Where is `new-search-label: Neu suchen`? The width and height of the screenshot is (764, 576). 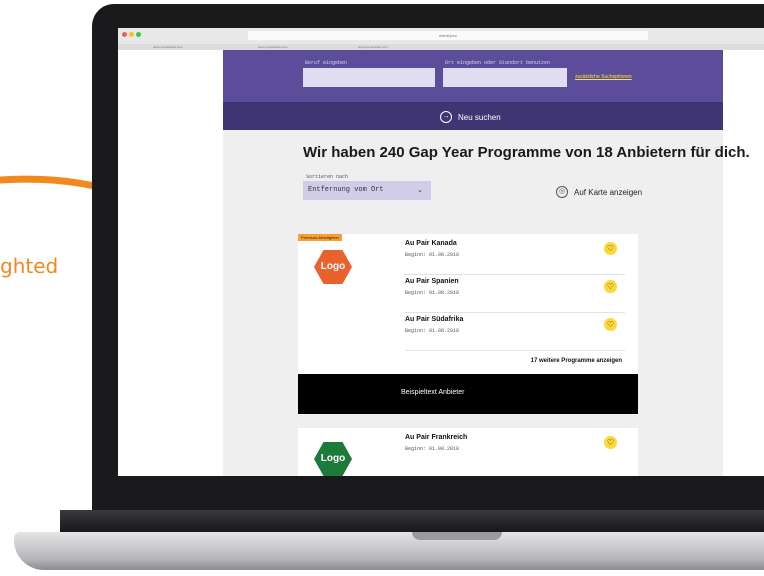
new-search-label: Neu suchen is located at coordinates (479, 117).